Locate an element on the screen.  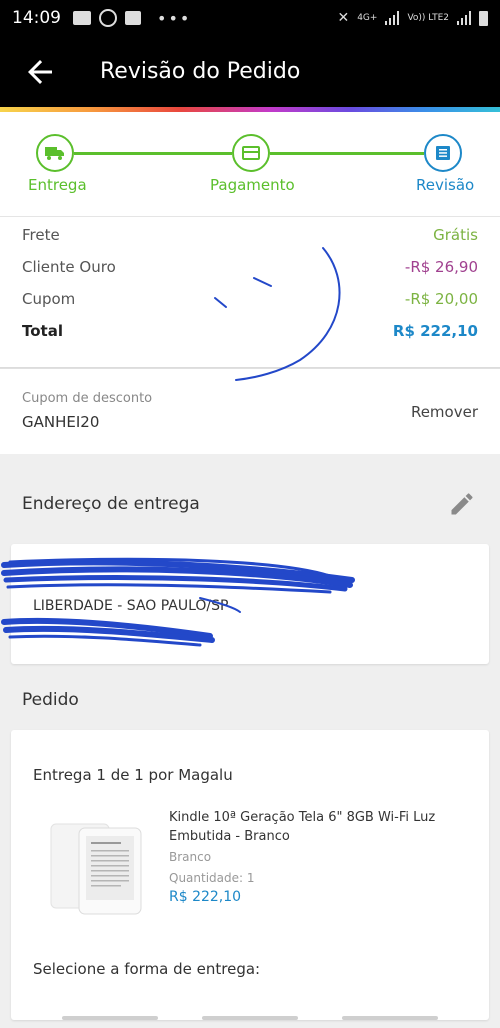
remove-coupon-button: Remover is located at coordinates (444, 412).